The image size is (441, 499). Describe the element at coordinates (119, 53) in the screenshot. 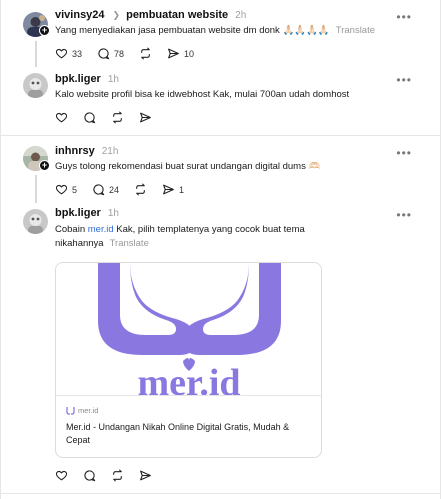

I see `reply-count: 78` at that location.